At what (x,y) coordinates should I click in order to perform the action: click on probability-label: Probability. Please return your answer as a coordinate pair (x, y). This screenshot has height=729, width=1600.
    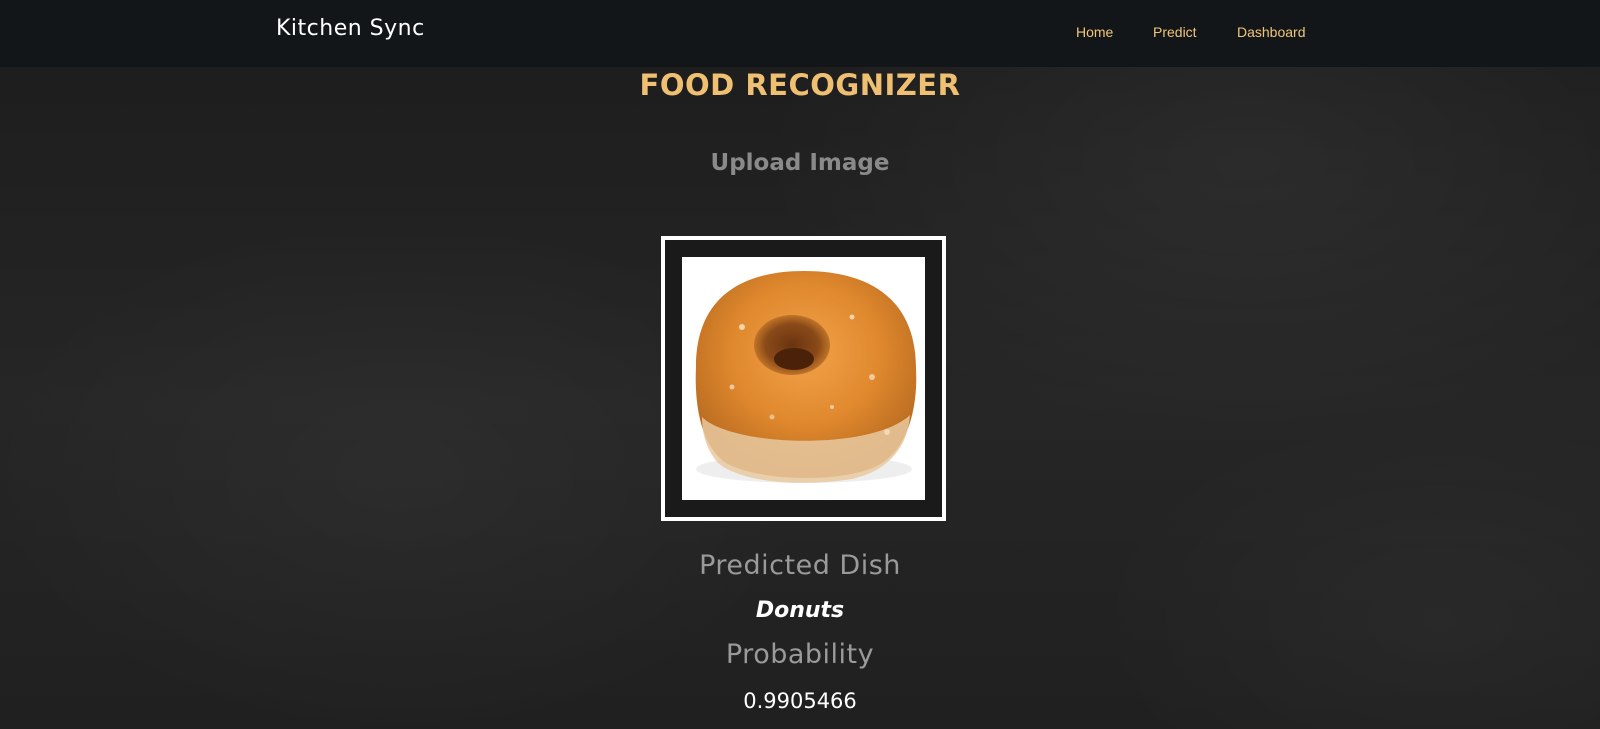
    Looking at the image, I should click on (800, 654).